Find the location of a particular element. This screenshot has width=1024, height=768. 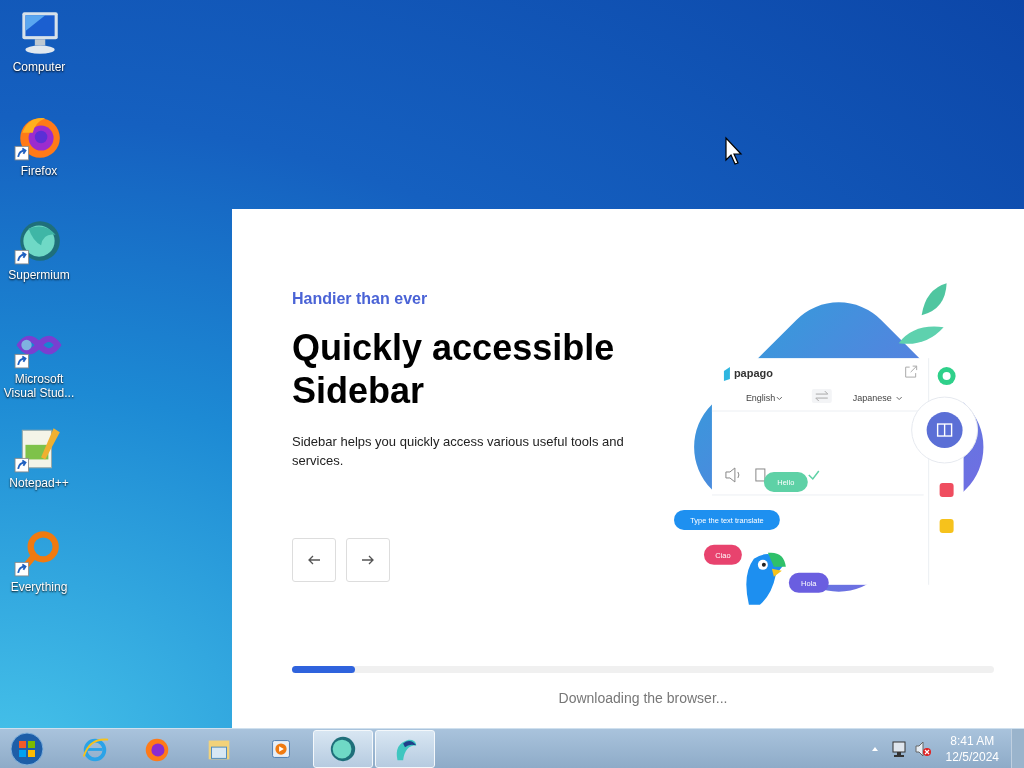

sidebar-app-icon is located at coordinates (947, 376).